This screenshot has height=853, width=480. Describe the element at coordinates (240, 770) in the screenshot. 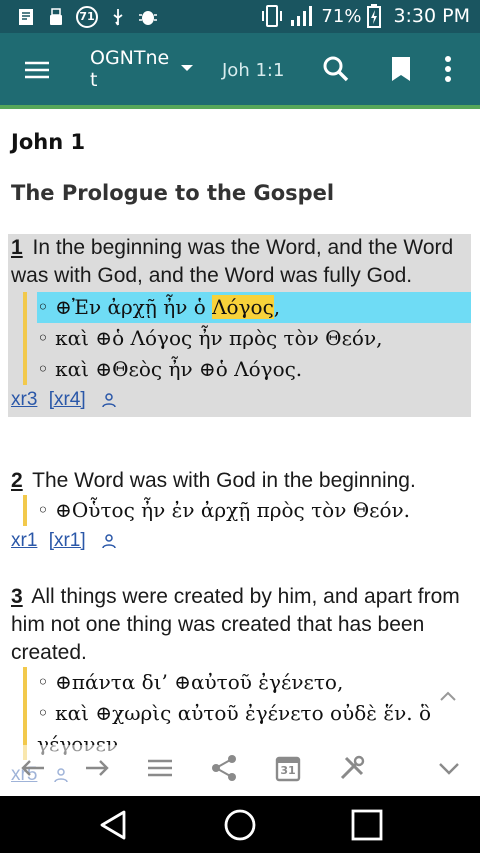

I see `bottom-toolbar: 31` at that location.